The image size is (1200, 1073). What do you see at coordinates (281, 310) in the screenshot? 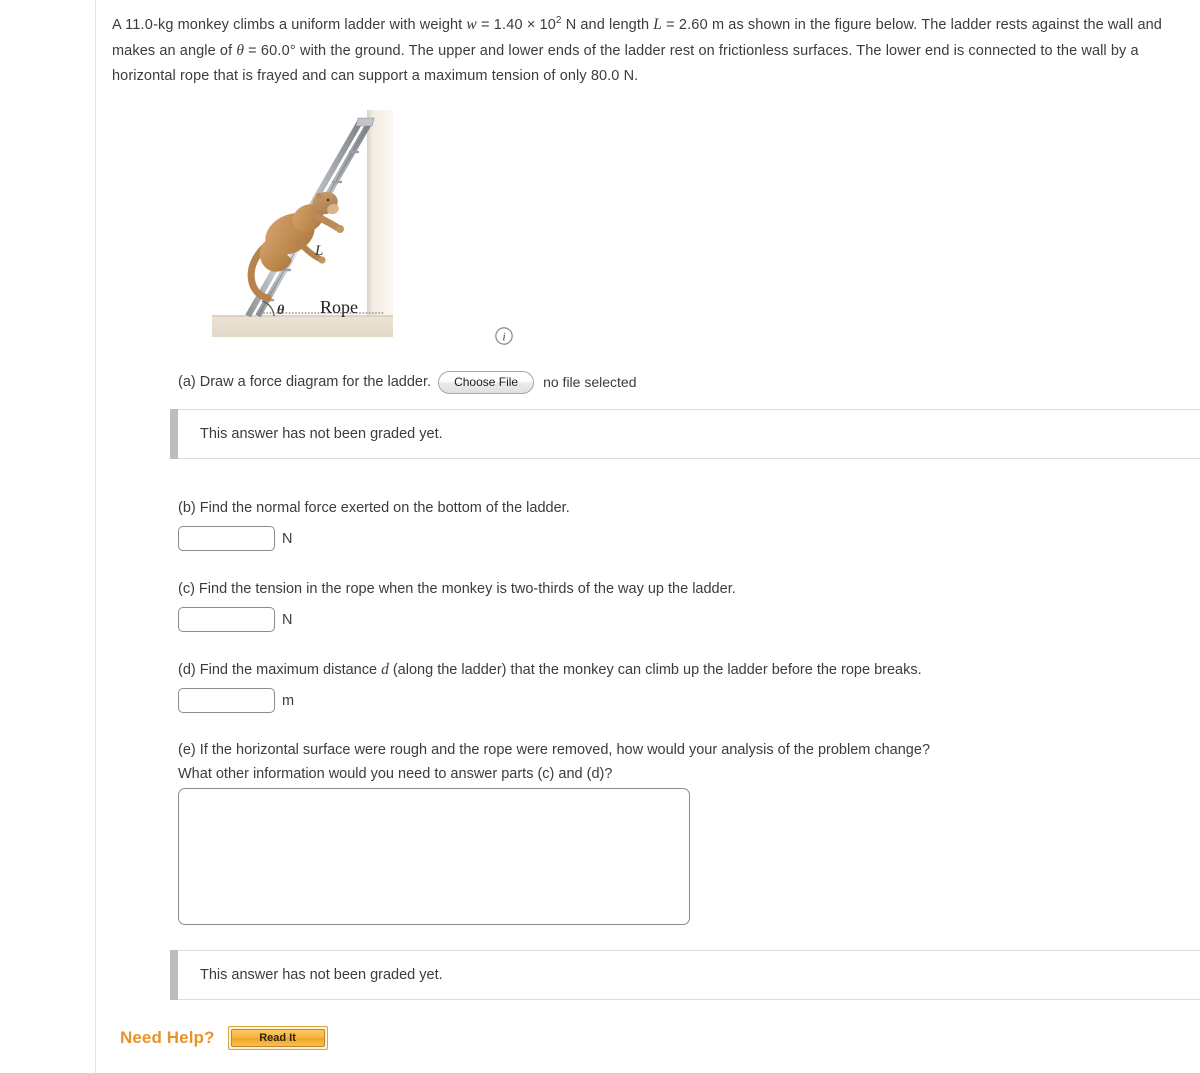
I see `label-angle: θ` at bounding box center [281, 310].